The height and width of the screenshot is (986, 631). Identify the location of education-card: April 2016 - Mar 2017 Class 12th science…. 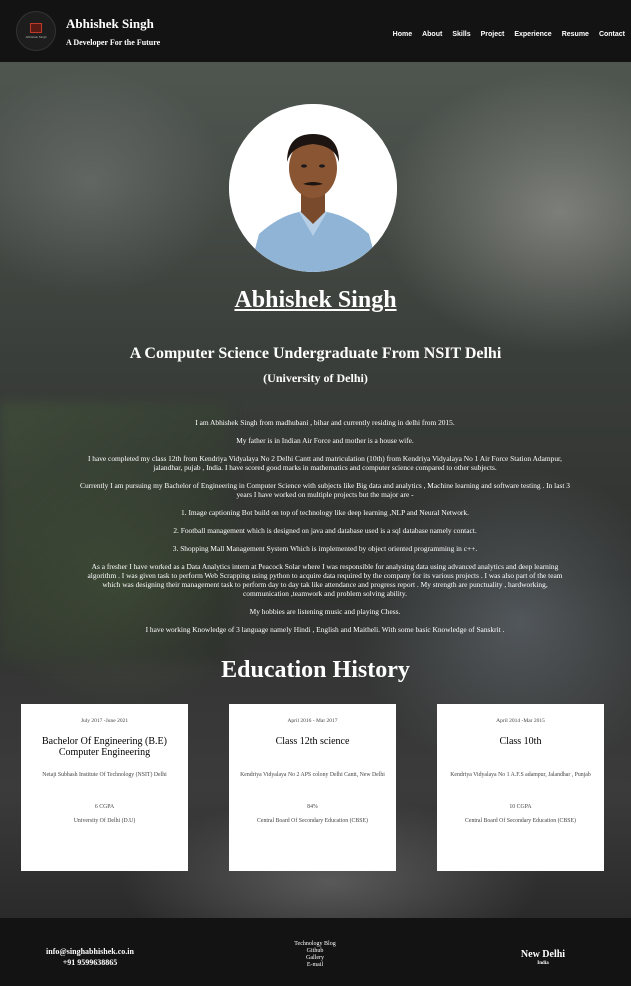
(312, 787).